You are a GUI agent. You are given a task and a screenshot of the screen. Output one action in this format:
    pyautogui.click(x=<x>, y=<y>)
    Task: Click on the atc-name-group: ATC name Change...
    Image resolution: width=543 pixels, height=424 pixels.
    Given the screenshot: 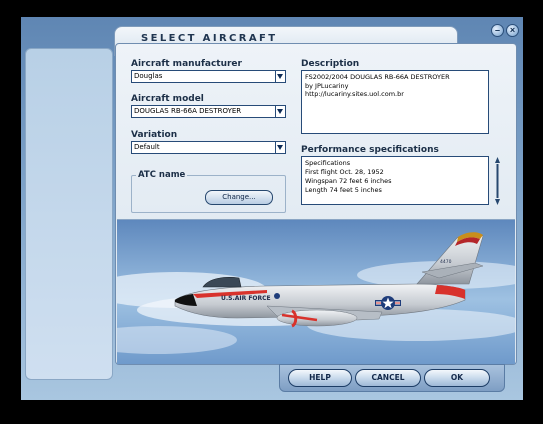 What is the action you would take?
    pyautogui.click(x=208, y=191)
    